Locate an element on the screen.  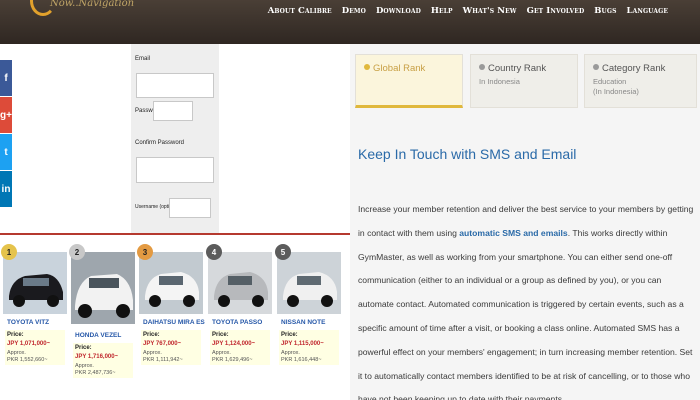
price-pkr: PKR 1,111,942~ is located at coordinates (163, 360).